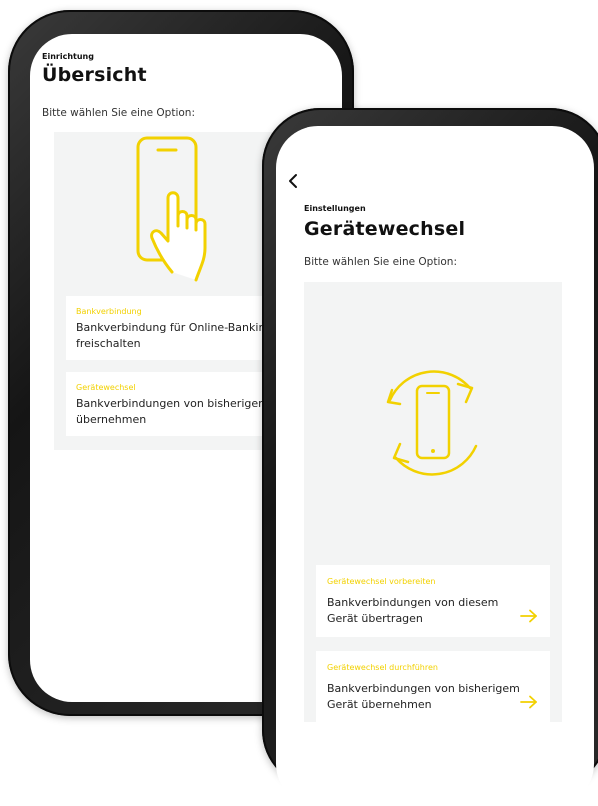 This screenshot has width=598, height=806. What do you see at coordinates (423, 688) in the screenshot?
I see `option-label-line1: Bankverbindungen von bisherigem` at bounding box center [423, 688].